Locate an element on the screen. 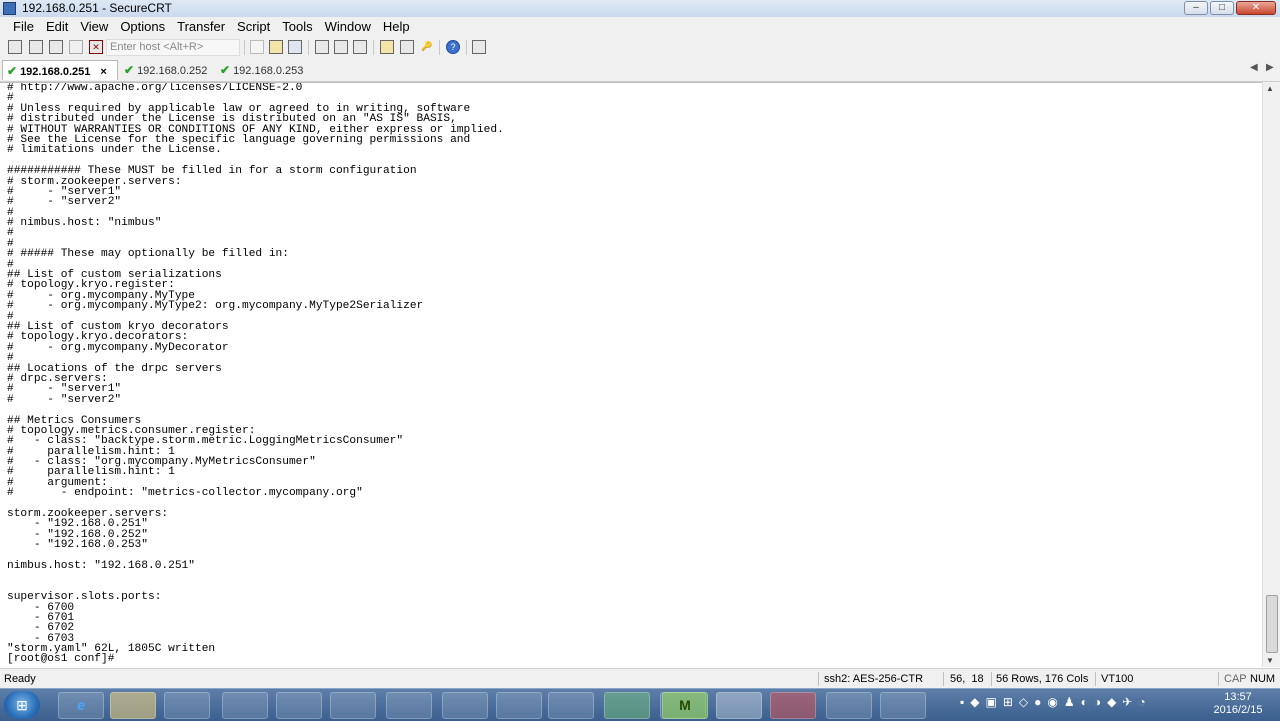 This screenshot has height=721, width=1280. close-tab-icon: × is located at coordinates (103, 72).